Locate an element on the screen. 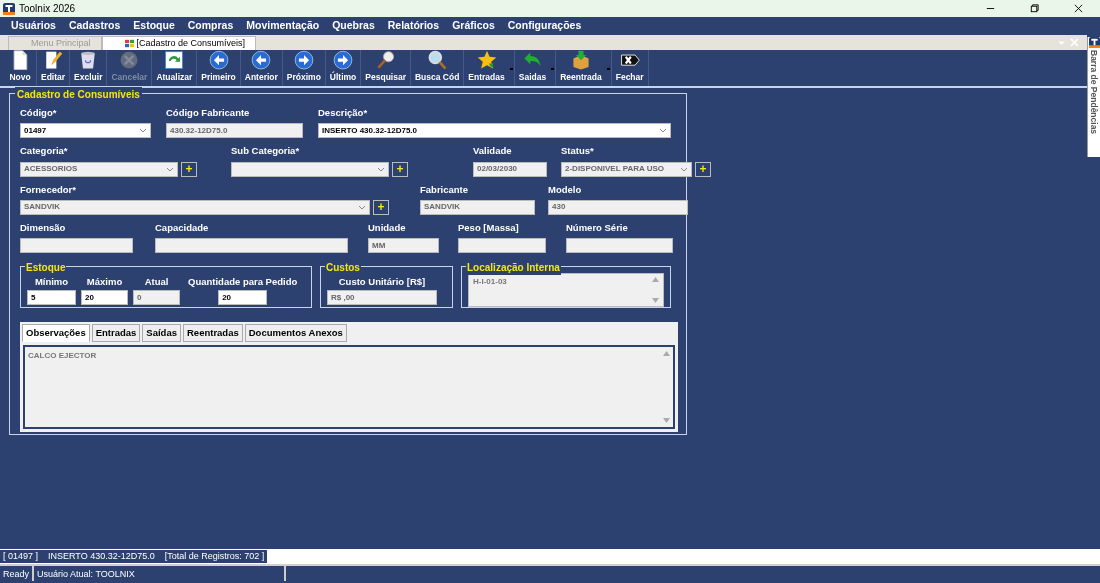 This screenshot has width=1100, height=583. window-icon is located at coordinates (129, 43).